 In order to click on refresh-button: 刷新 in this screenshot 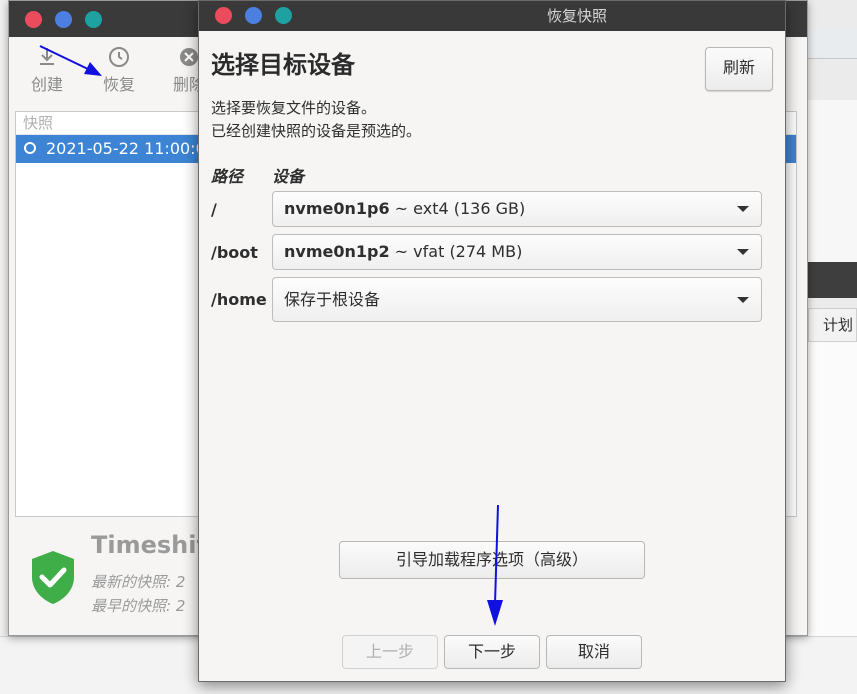, I will do `click(739, 69)`.